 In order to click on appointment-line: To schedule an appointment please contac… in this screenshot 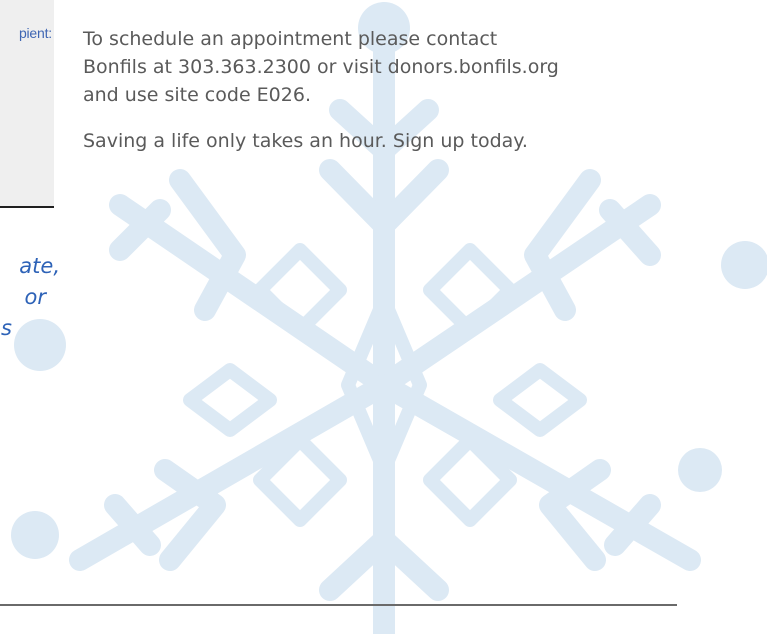, I will do `click(290, 39)`.